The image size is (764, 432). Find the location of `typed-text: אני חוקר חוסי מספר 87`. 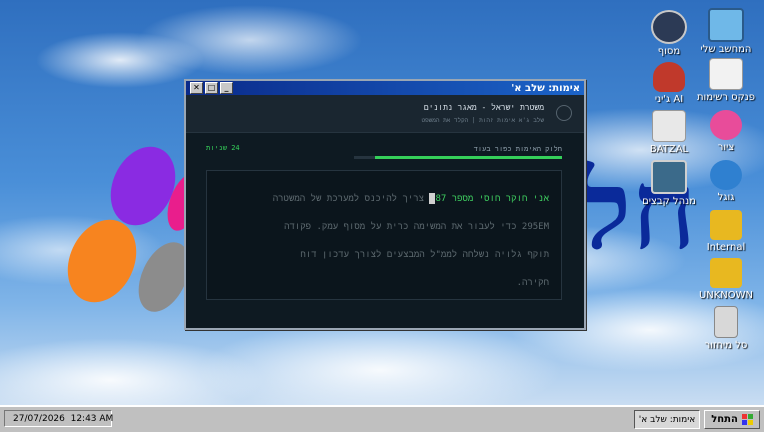

typed-text: אני חוקר חוסי מספר 87 is located at coordinates (492, 199).